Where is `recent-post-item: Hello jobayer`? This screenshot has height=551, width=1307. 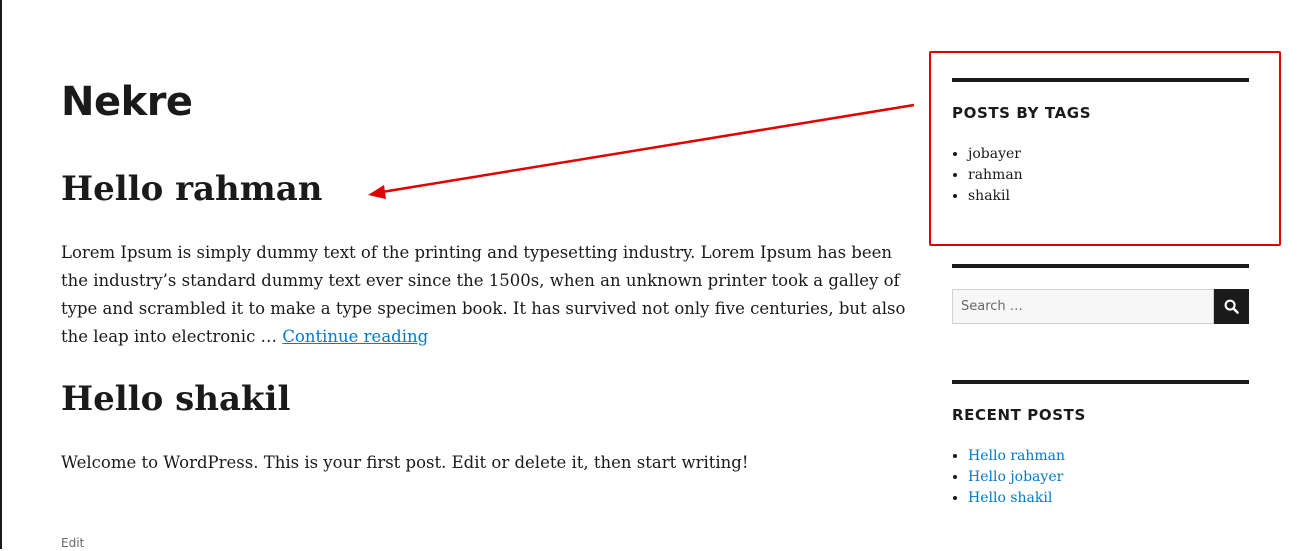
recent-post-item: Hello jobayer is located at coordinates (1016, 477).